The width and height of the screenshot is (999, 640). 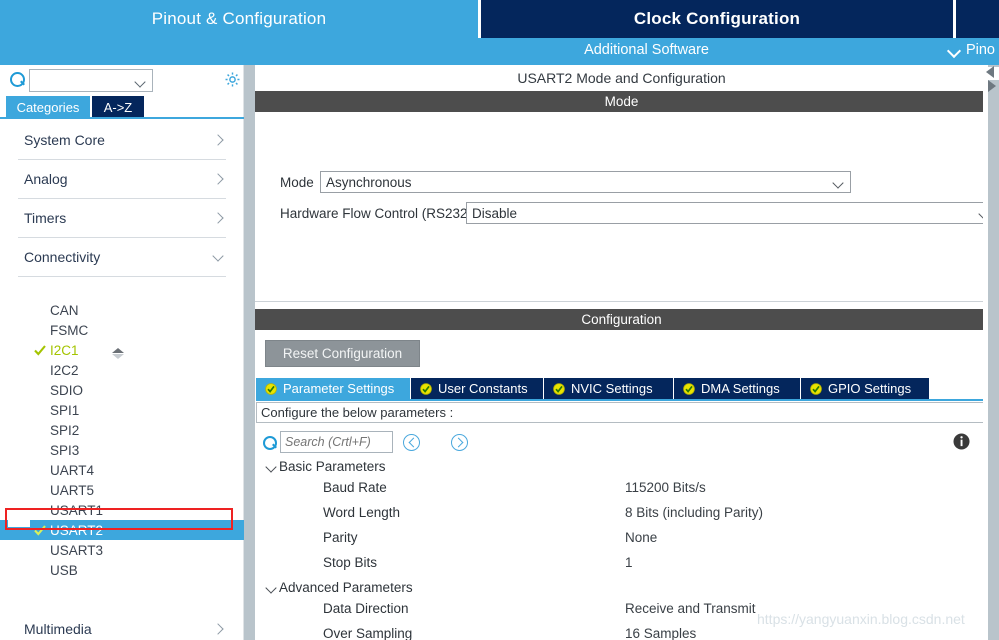 I want to click on parameter-row: Word Length 8 Bits (including Parity), so click(x=621, y=514).